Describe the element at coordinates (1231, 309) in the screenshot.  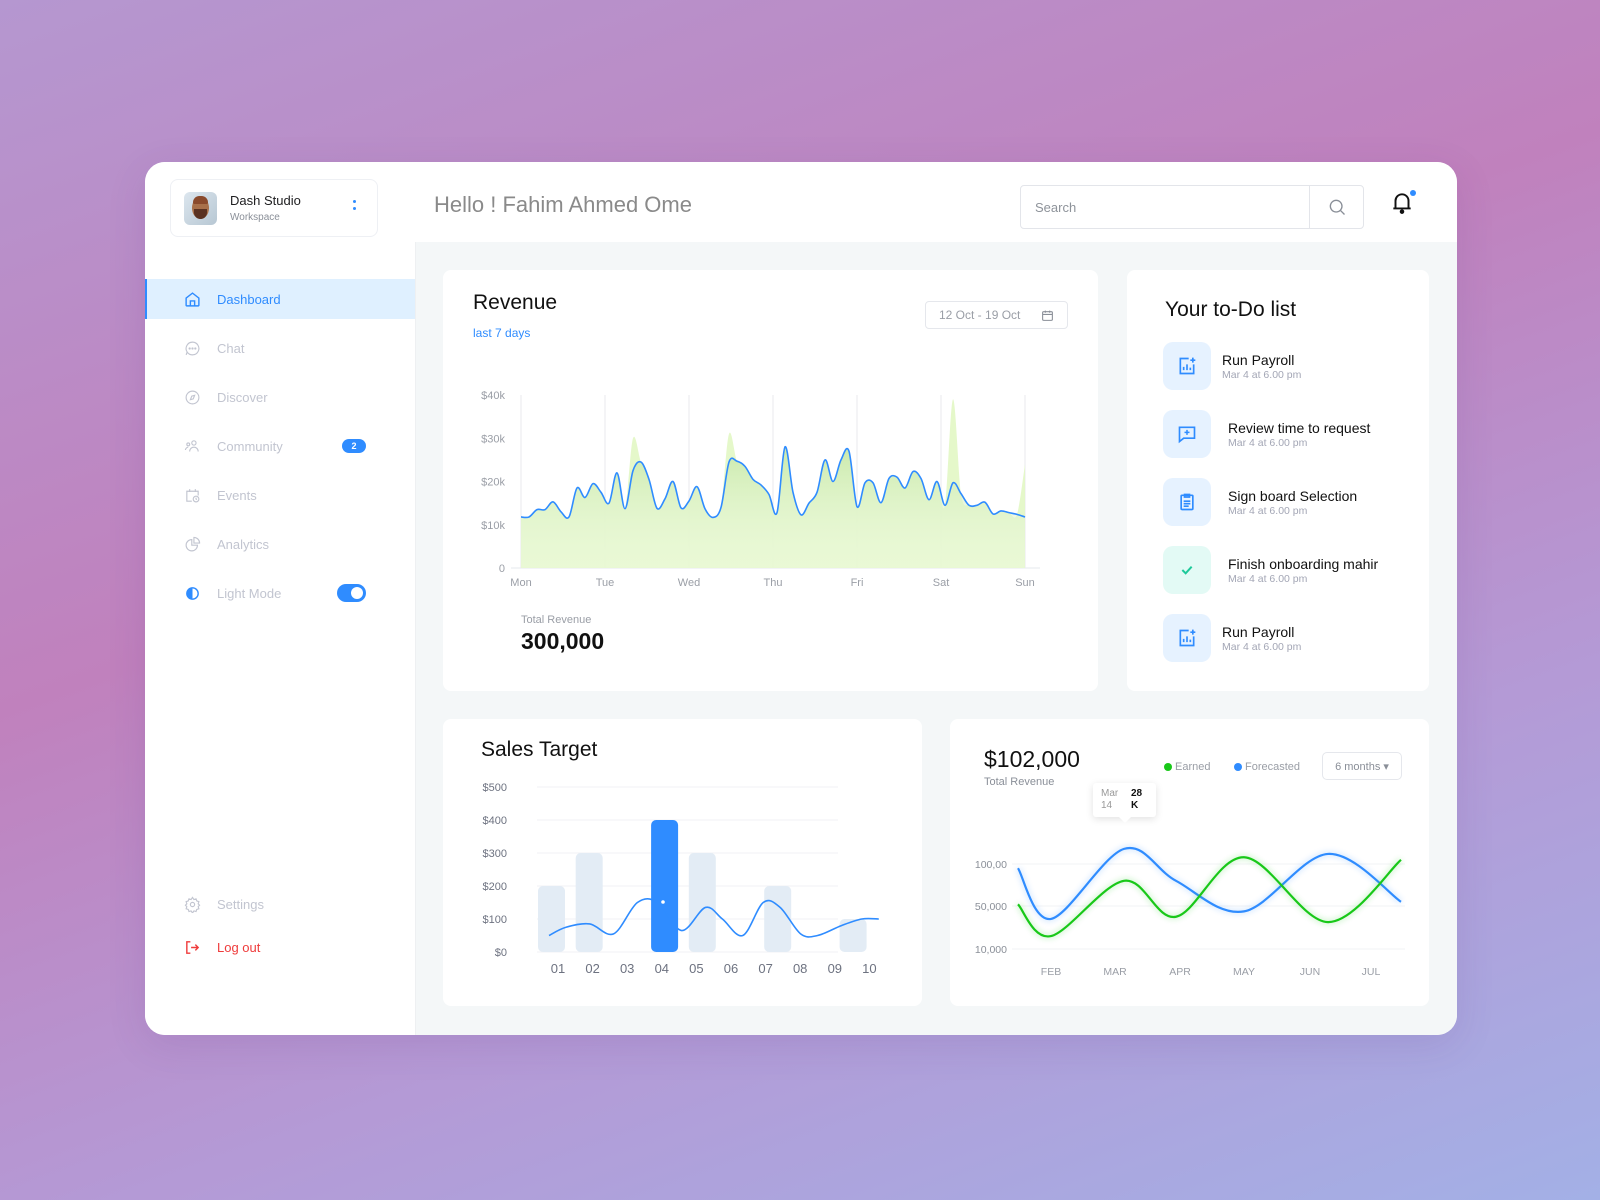
I see `todo-title: Your to-Do list` at that location.